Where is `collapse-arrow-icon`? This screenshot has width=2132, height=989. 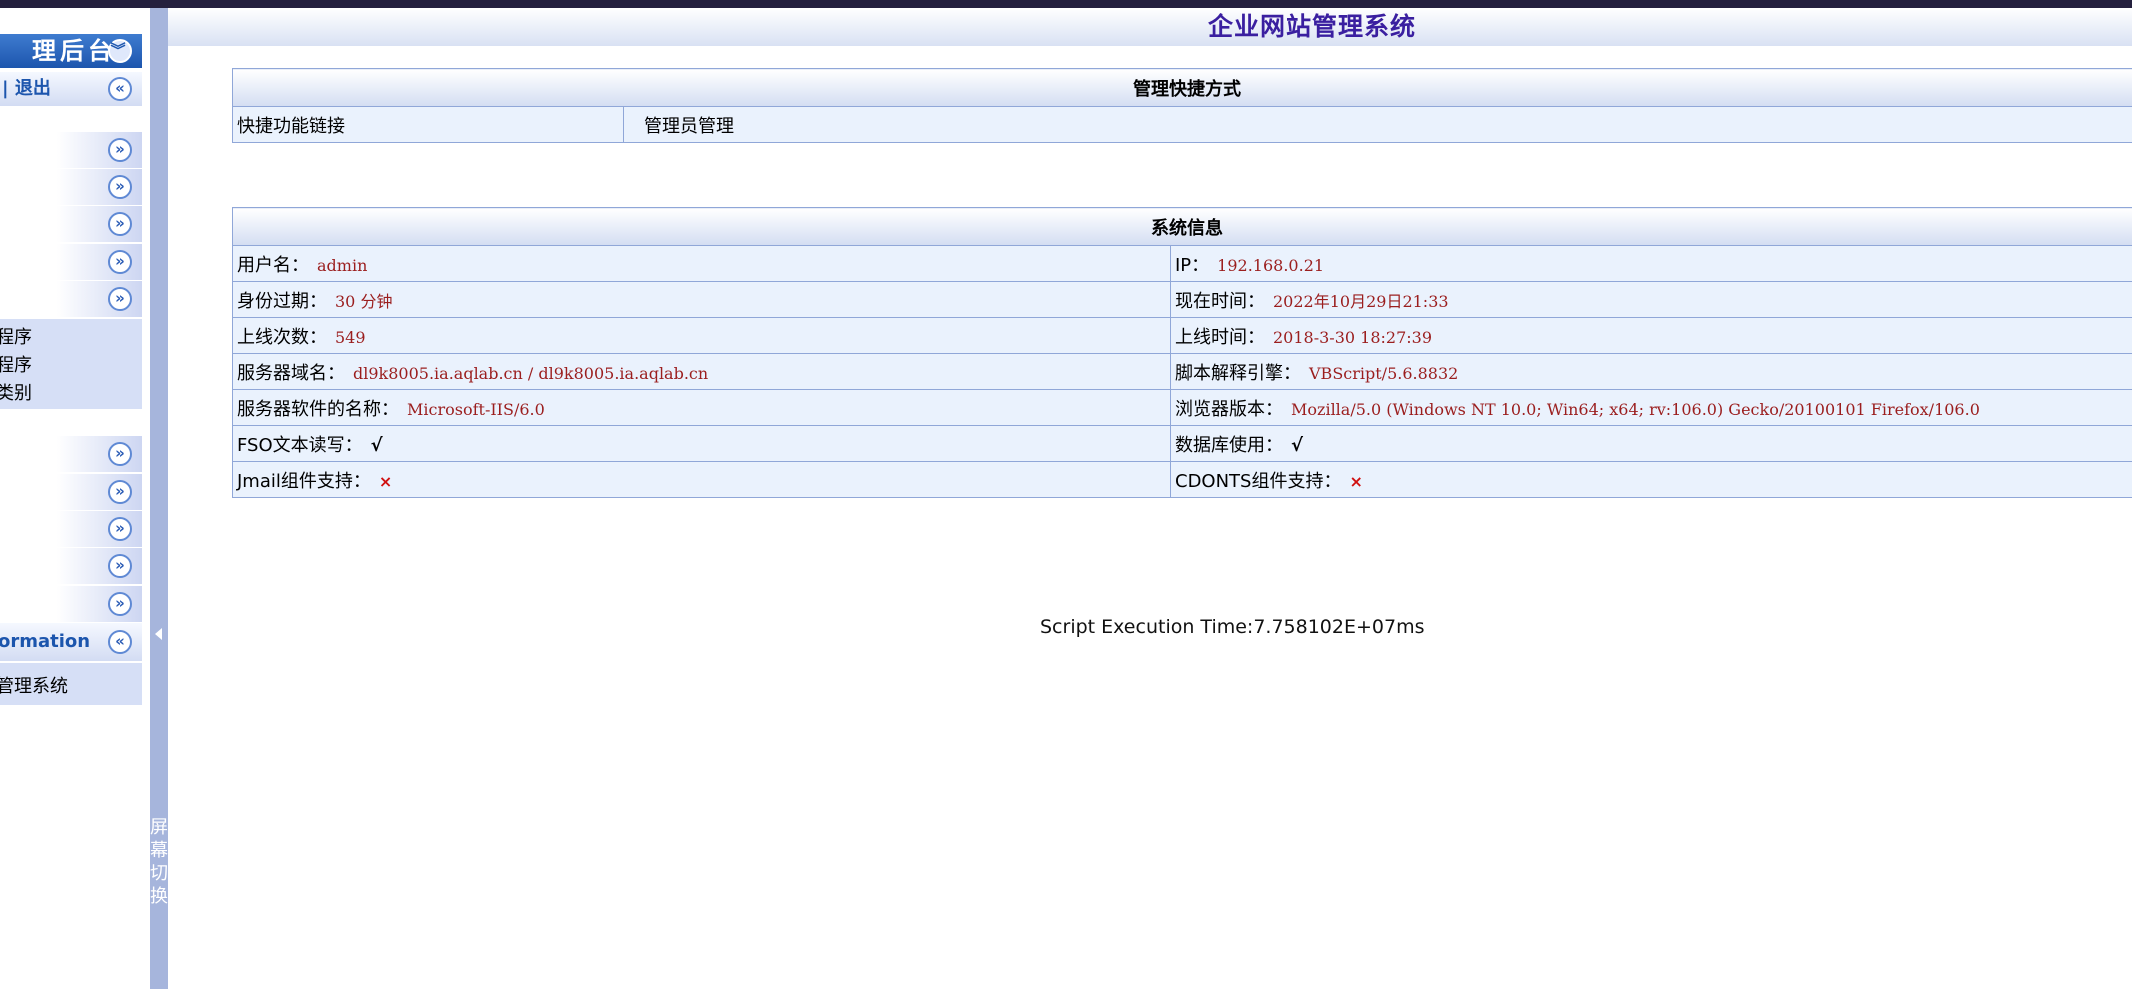
collapse-arrow-icon is located at coordinates (158, 634).